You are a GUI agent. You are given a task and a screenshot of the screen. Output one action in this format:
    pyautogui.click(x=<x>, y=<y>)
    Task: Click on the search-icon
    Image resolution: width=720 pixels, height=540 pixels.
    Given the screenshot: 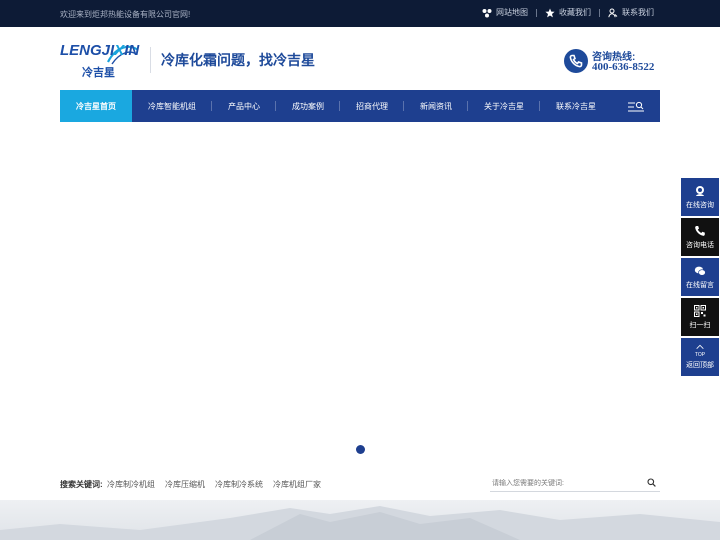 What is the action you would take?
    pyautogui.click(x=651, y=482)
    